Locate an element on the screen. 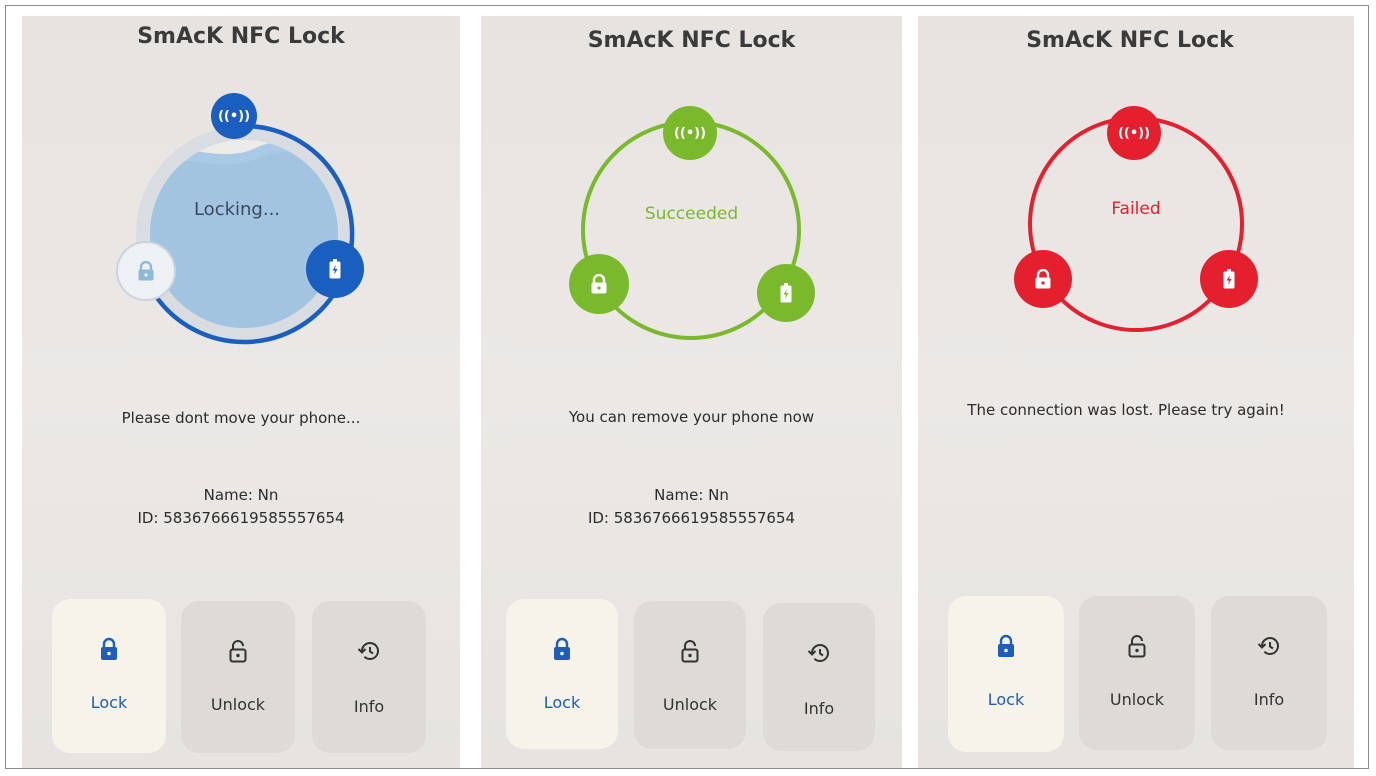 The width and height of the screenshot is (1376, 776). status-text: Succeeded is located at coordinates (691, 214).